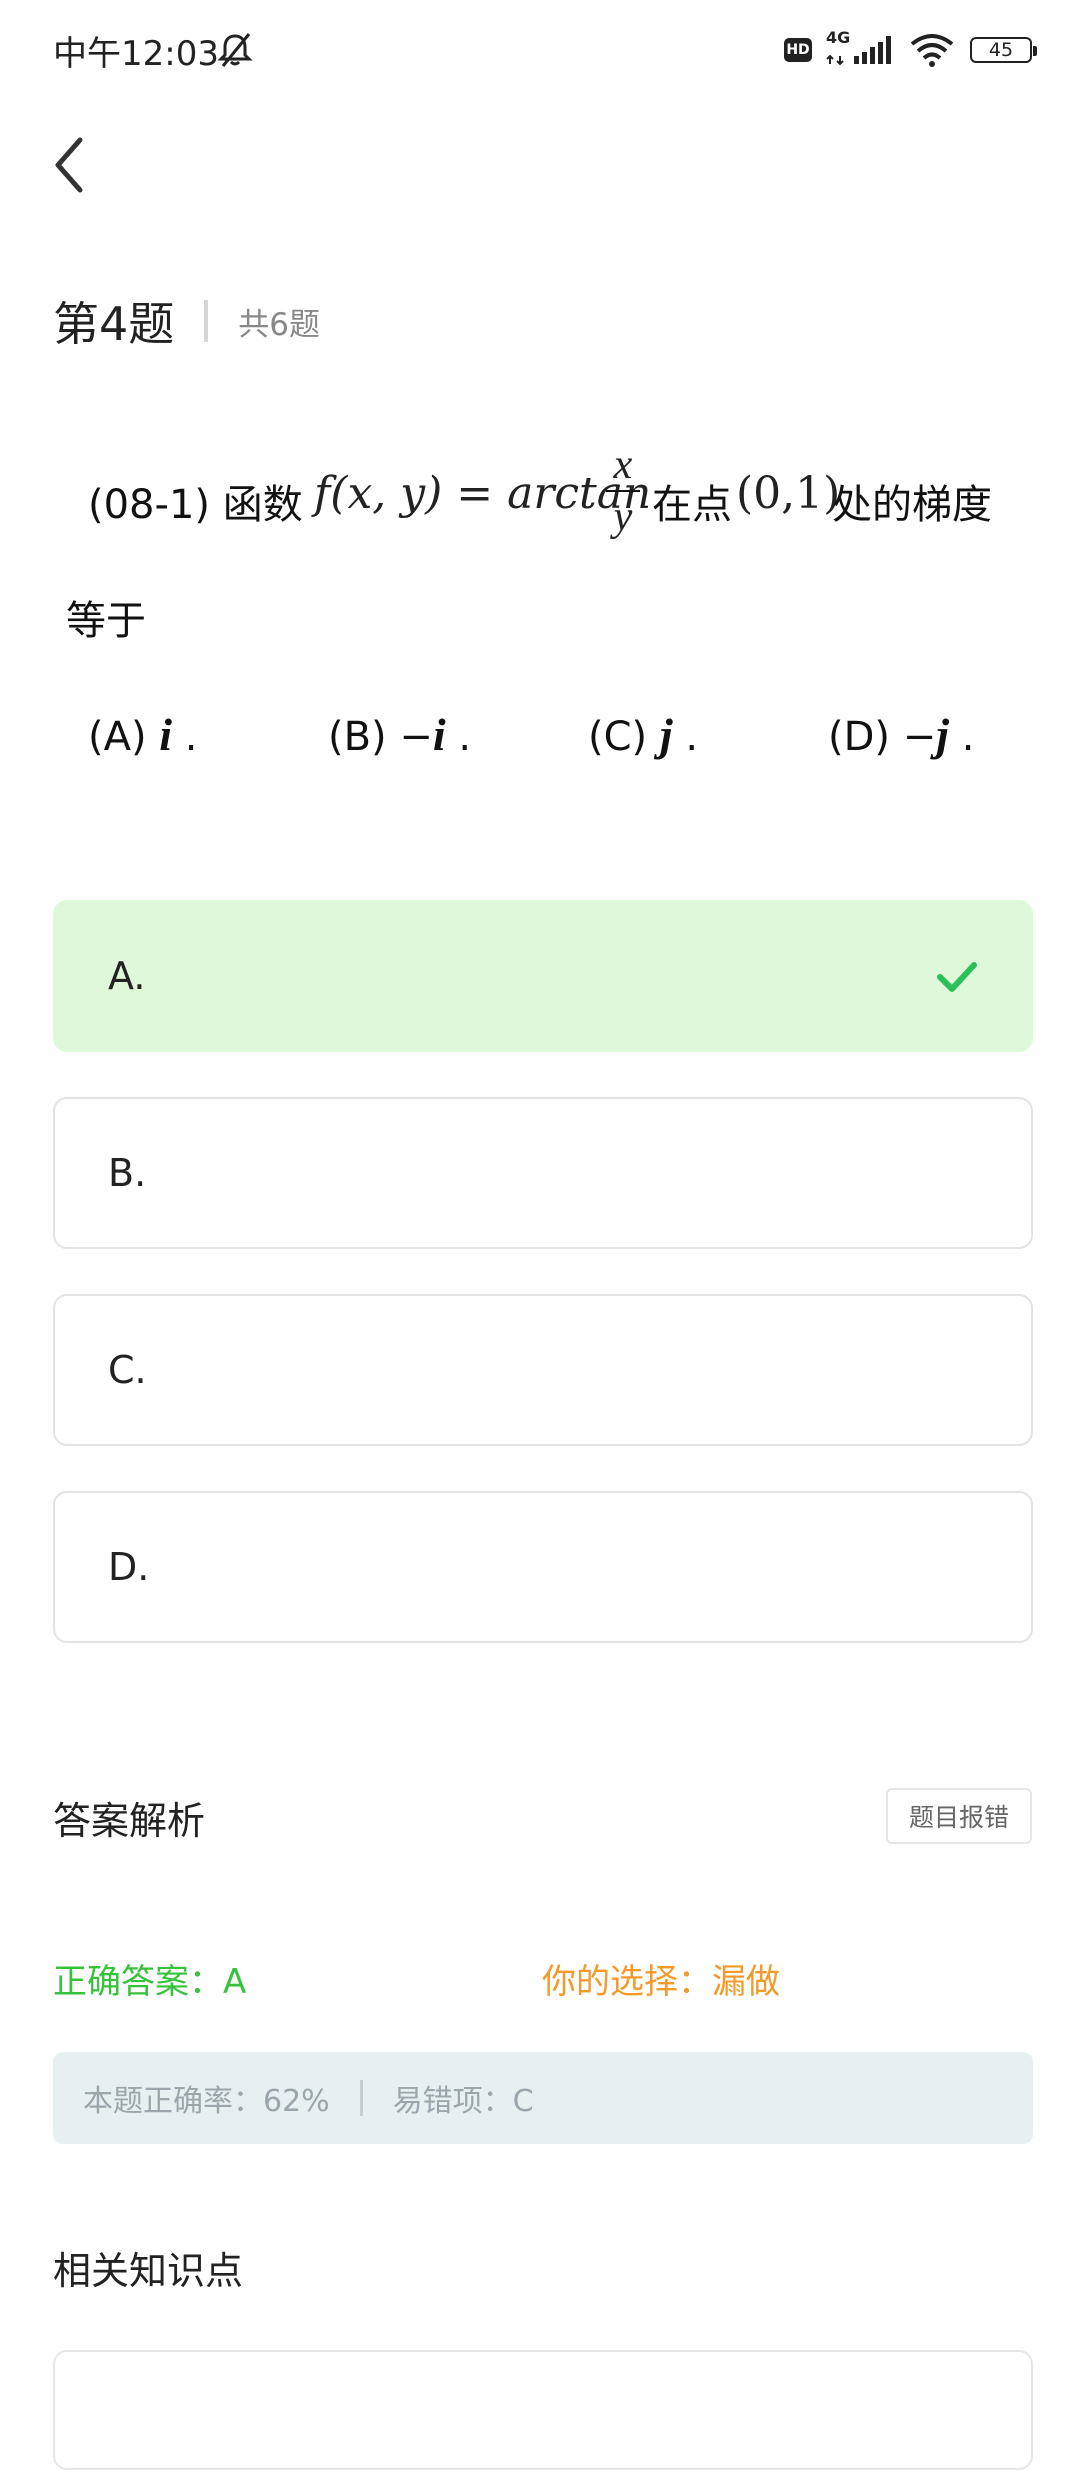  Describe the element at coordinates (195, 505) in the screenshot. I see `question-prefix: (08-1) 函数` at that location.